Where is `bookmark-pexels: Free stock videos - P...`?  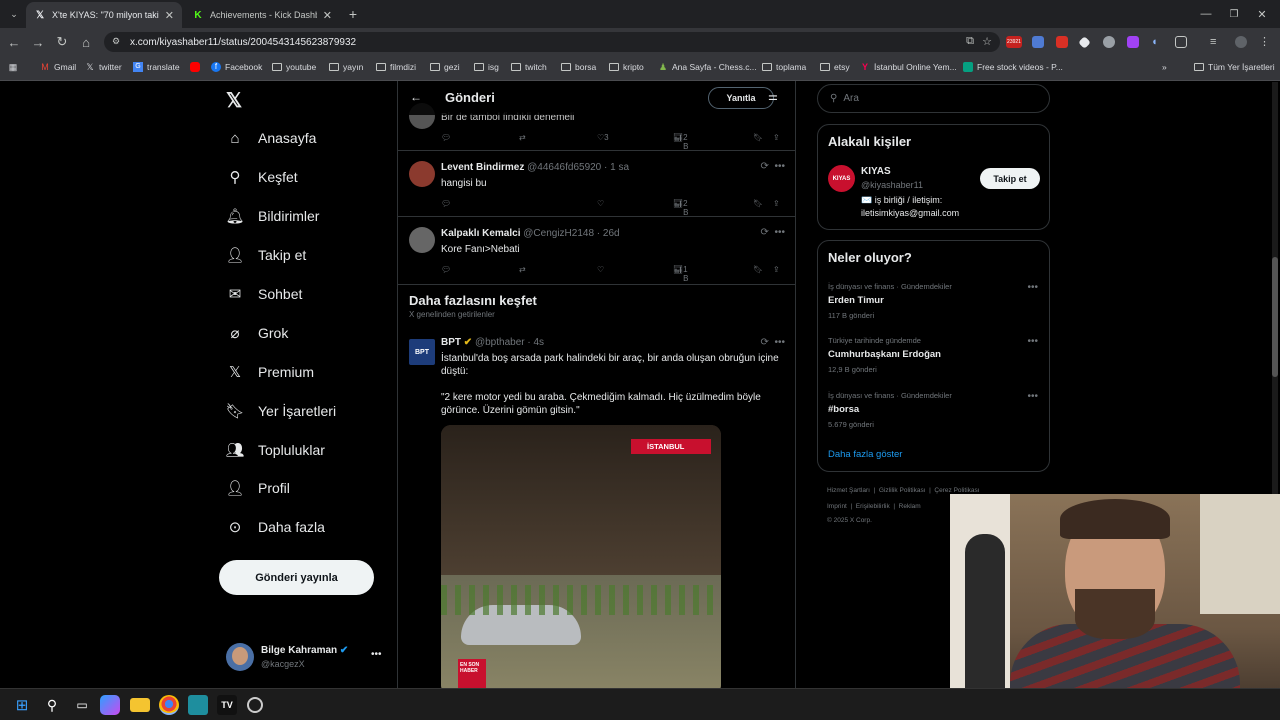 bookmark-pexels: Free stock videos - P... is located at coordinates (1013, 67).